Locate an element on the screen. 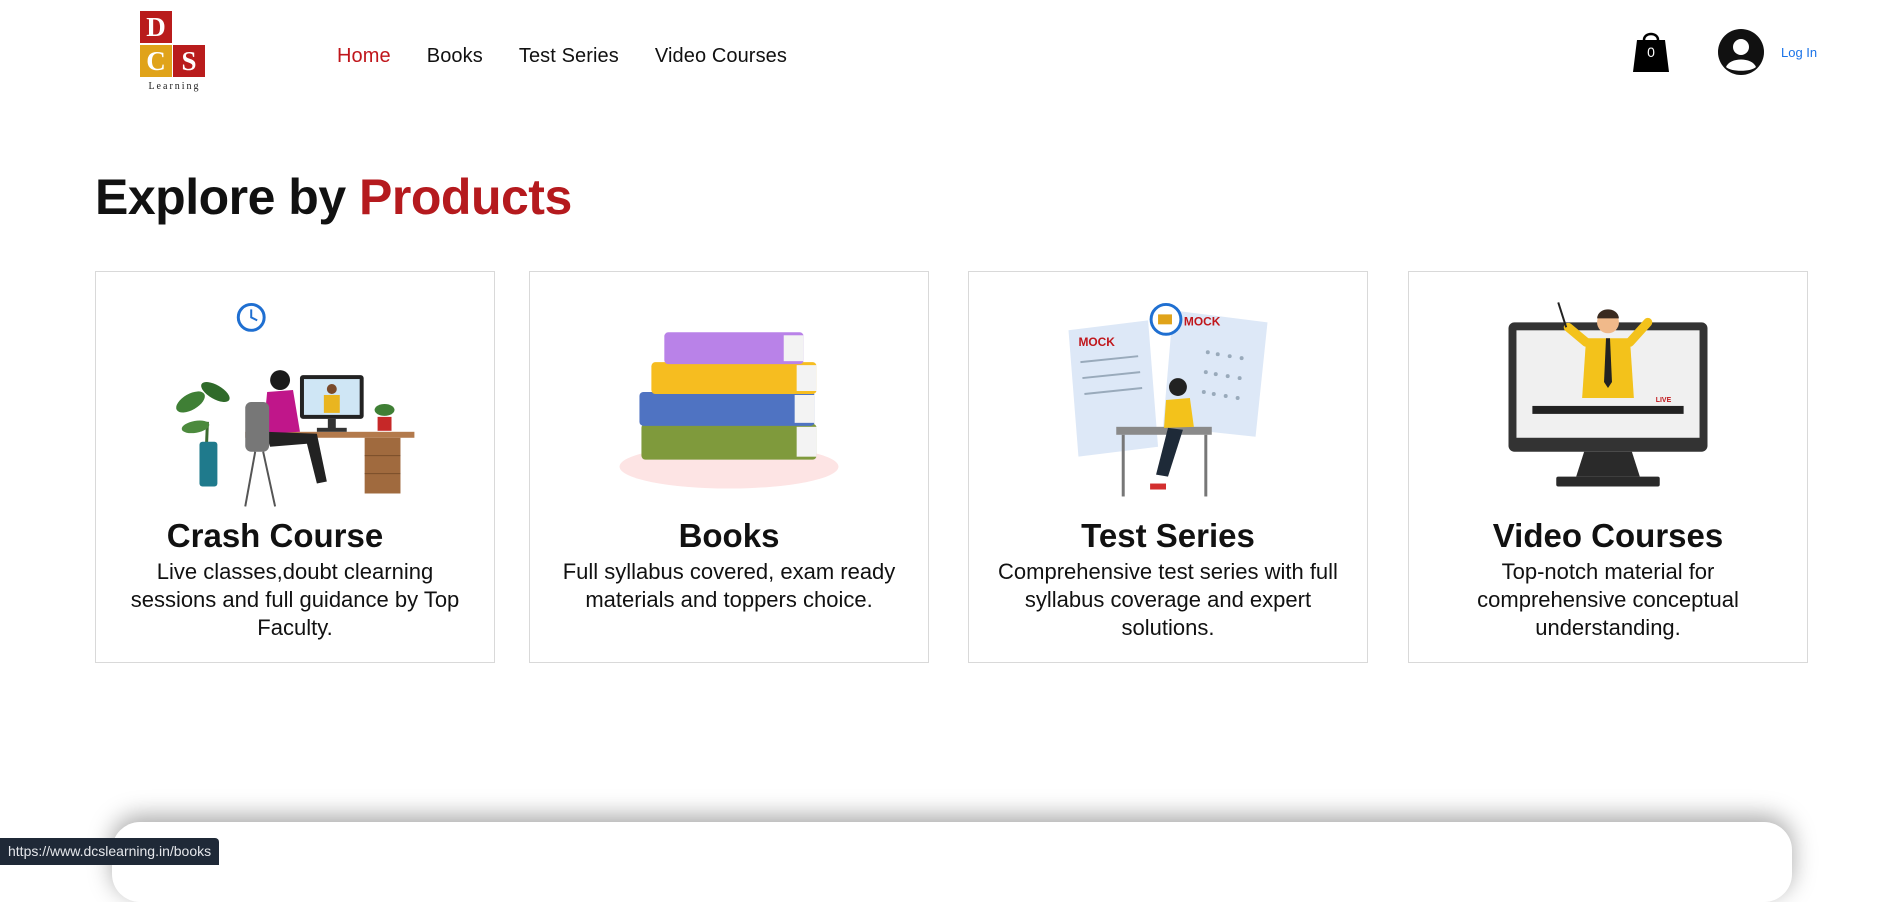 The image size is (1901, 902). logo-letter-d: D is located at coordinates (156, 27).